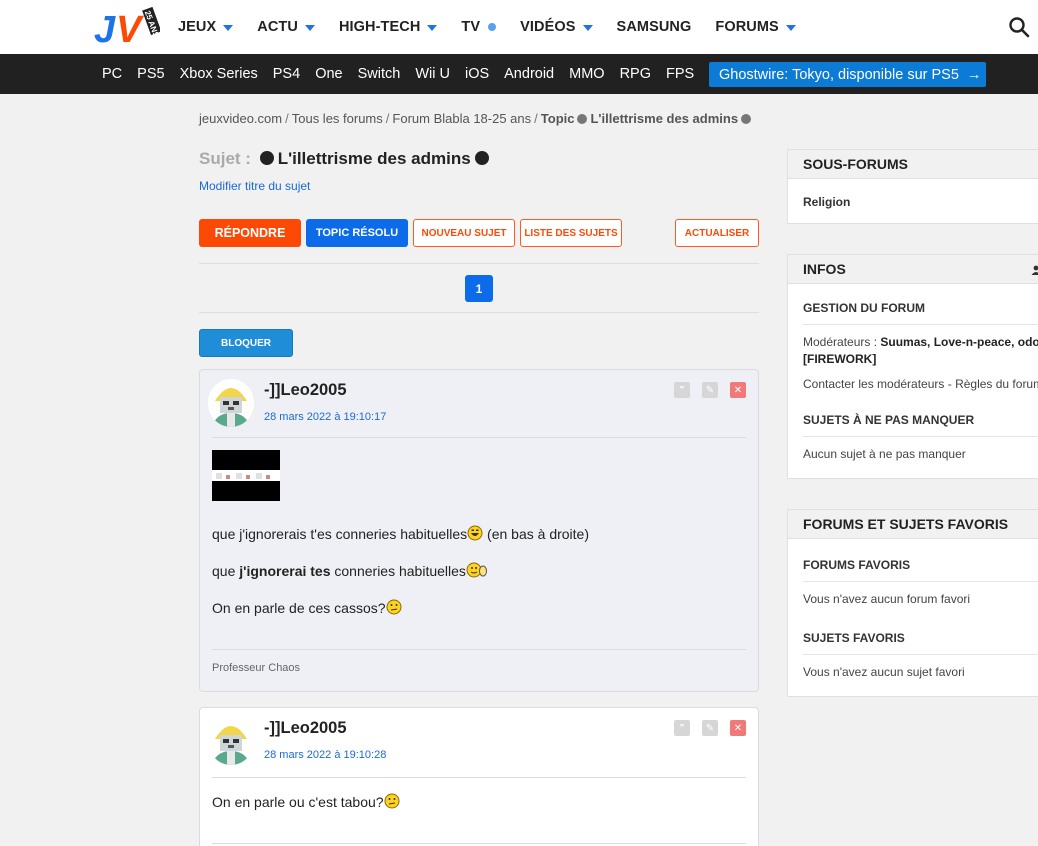 This screenshot has width=1038, height=846. What do you see at coordinates (1019, 27) in the screenshot?
I see `search-icon` at bounding box center [1019, 27].